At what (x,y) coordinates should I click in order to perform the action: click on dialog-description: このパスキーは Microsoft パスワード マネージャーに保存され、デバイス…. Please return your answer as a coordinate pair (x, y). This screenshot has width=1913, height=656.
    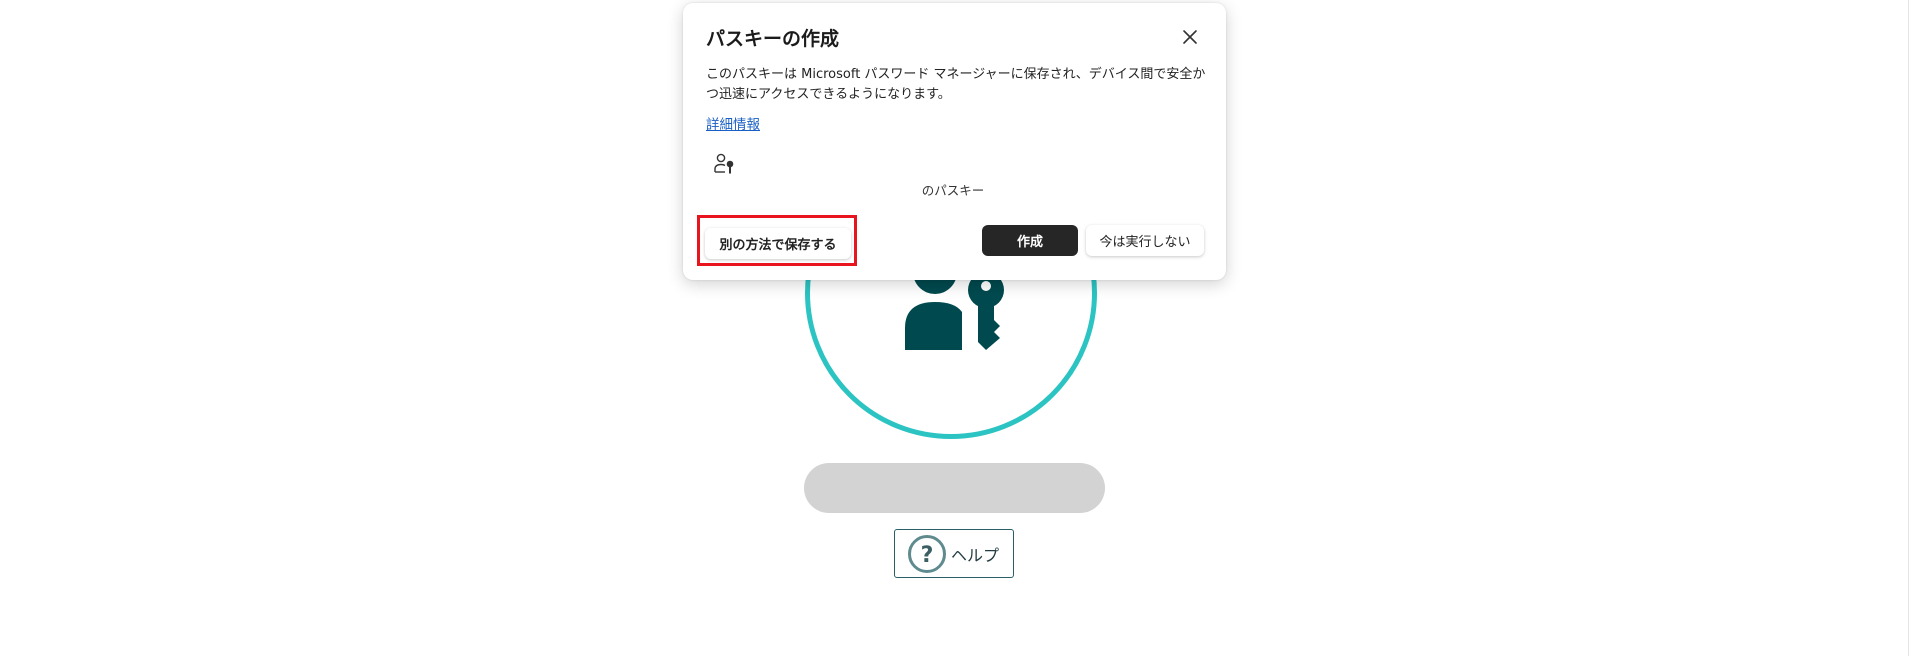
    Looking at the image, I should click on (956, 84).